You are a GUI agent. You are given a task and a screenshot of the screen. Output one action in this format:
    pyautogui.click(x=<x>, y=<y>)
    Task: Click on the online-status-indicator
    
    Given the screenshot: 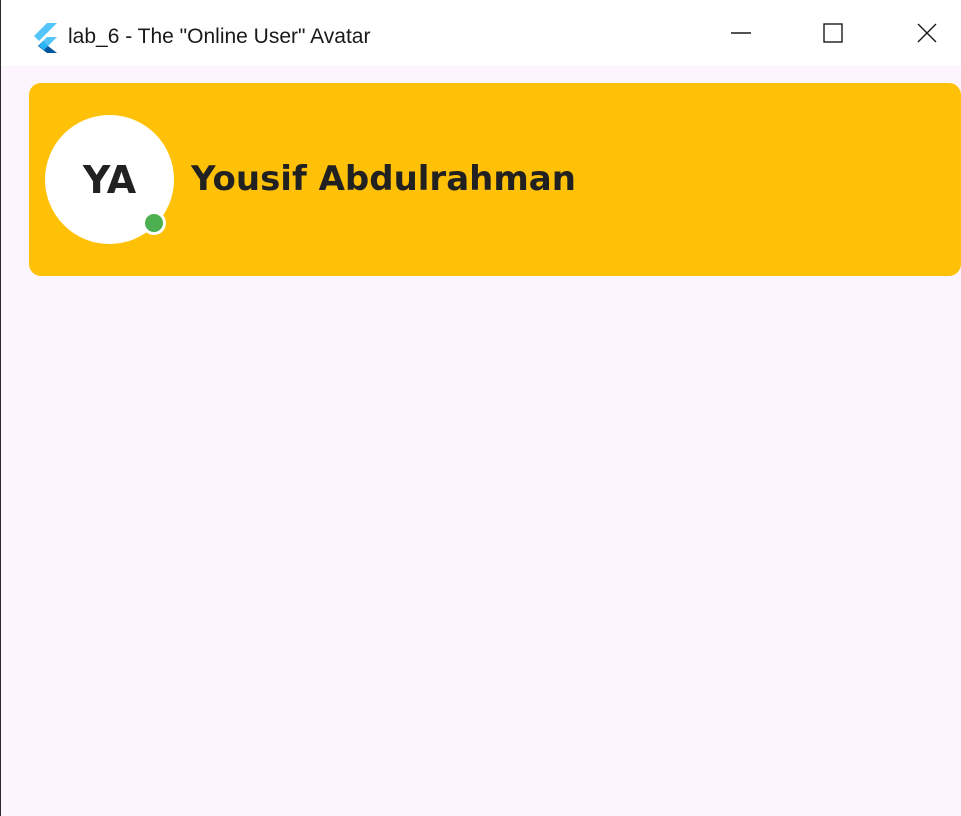 What is the action you would take?
    pyautogui.click(x=154, y=223)
    